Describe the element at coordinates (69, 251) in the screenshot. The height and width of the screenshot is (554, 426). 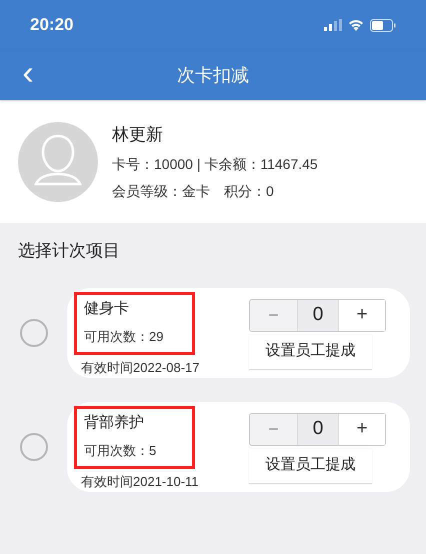
I see `section-title: 选择计次项目` at that location.